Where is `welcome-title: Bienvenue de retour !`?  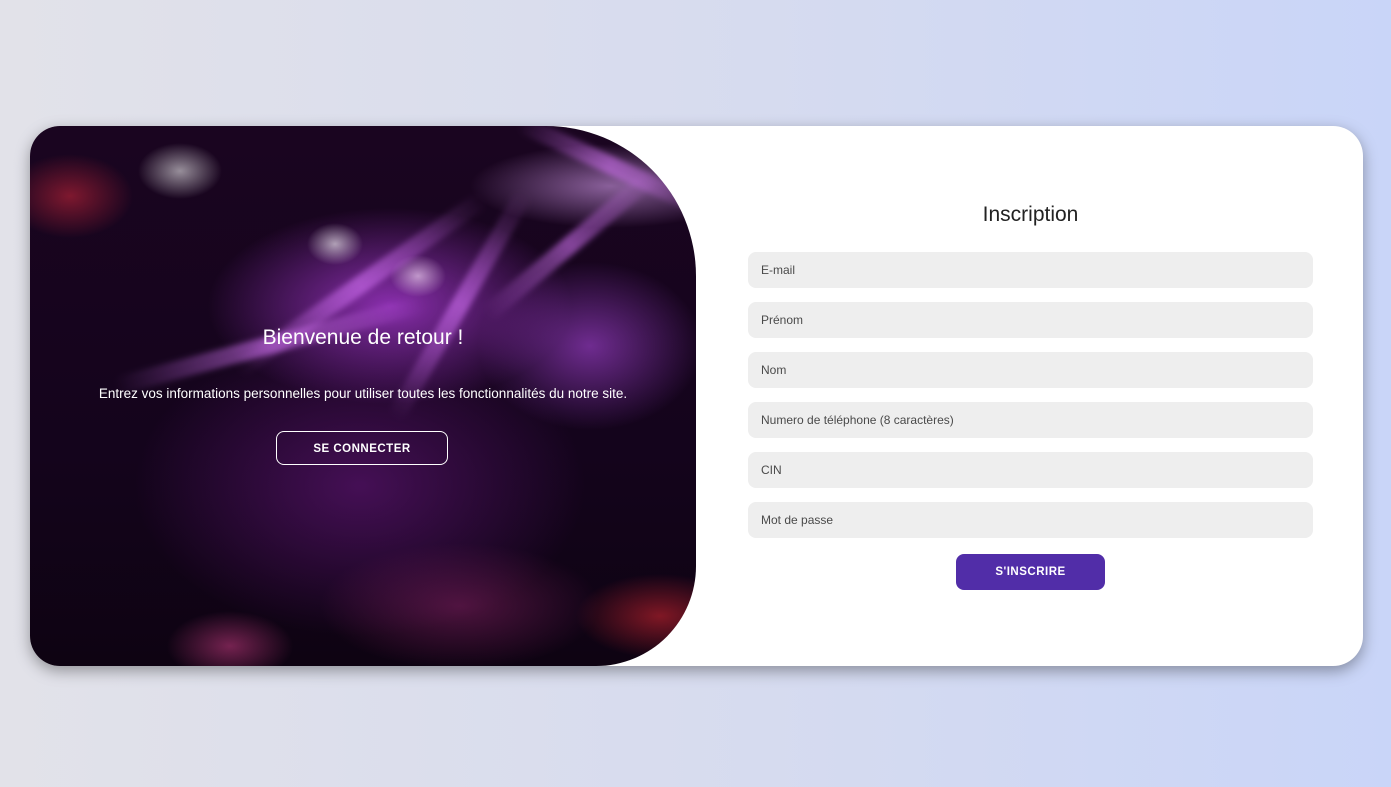 welcome-title: Bienvenue de retour ! is located at coordinates (363, 337).